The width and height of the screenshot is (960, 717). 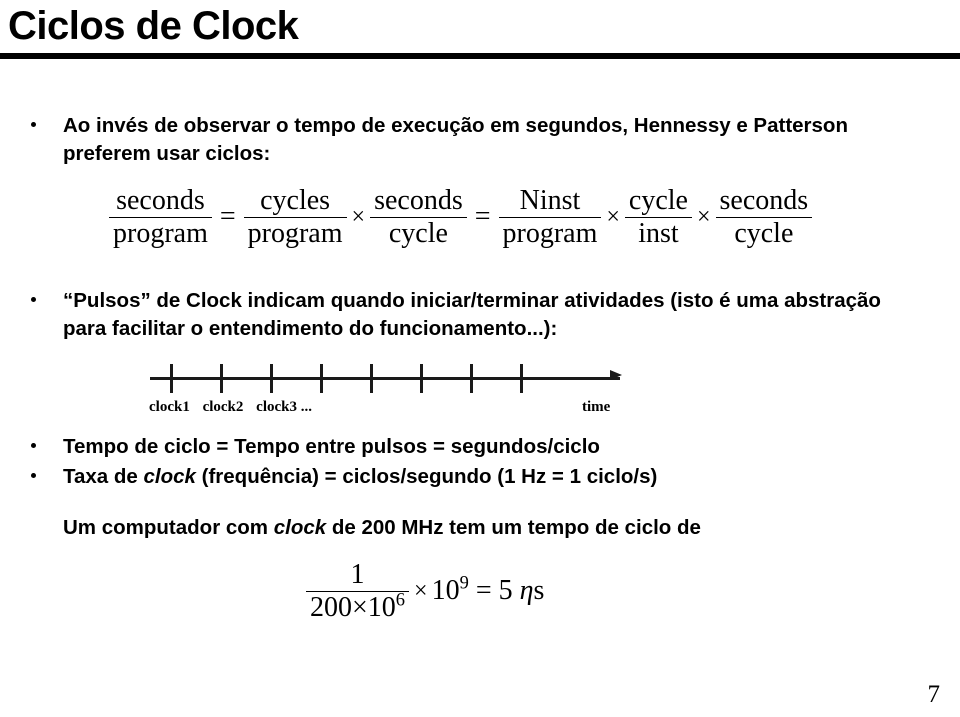 I want to click on result-value: 5 ηs, so click(x=522, y=591).